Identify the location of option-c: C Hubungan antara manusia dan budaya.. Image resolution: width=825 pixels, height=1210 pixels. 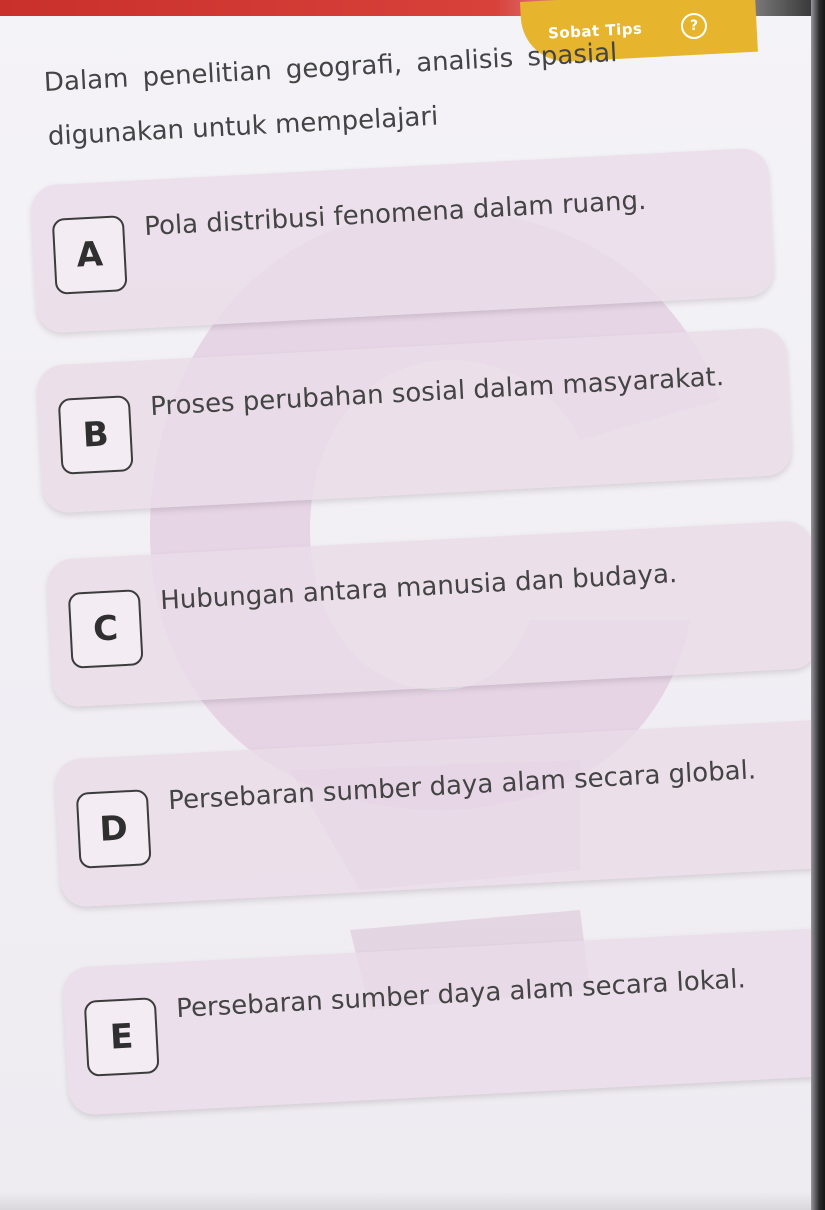
(432, 613).